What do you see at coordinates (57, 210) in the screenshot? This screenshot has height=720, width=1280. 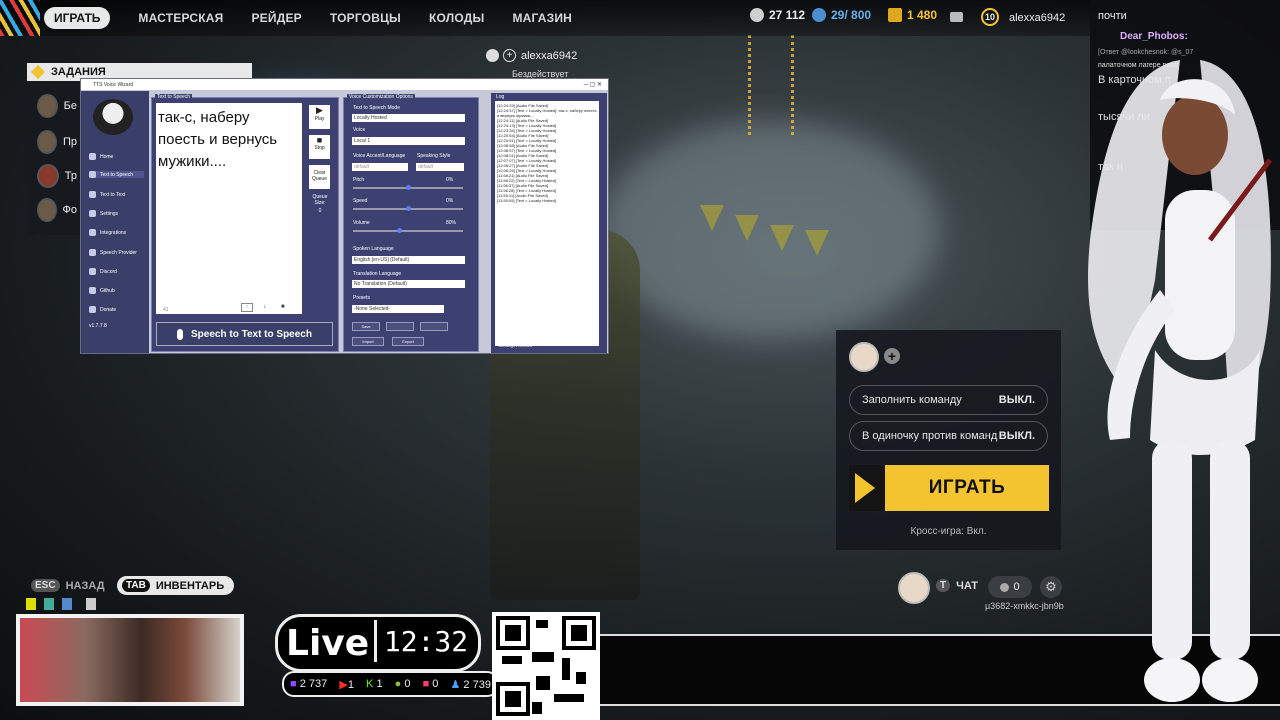 I see `mission-row: Фо` at bounding box center [57, 210].